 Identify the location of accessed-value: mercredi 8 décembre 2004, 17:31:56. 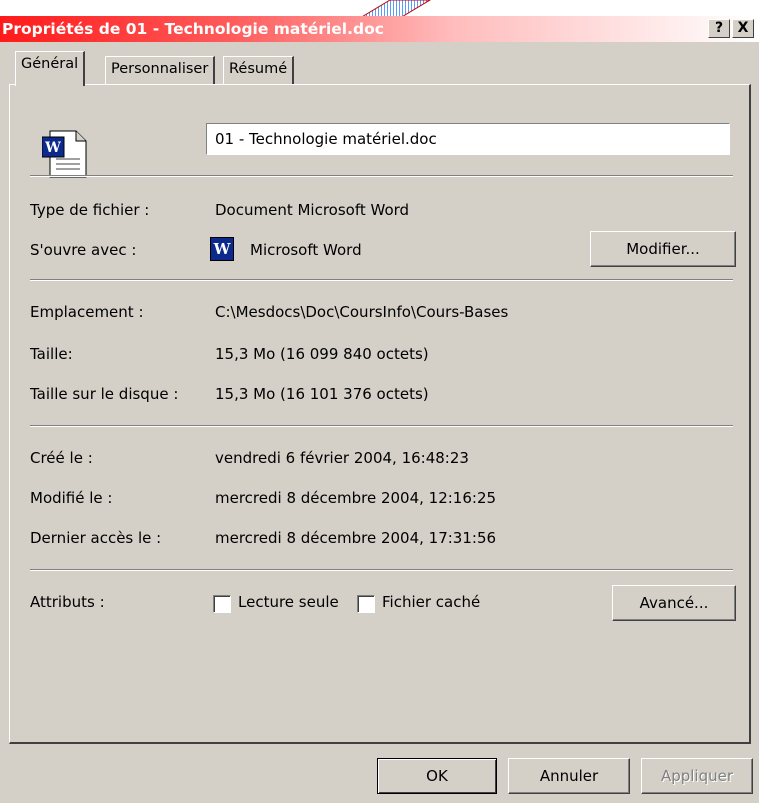
(356, 538).